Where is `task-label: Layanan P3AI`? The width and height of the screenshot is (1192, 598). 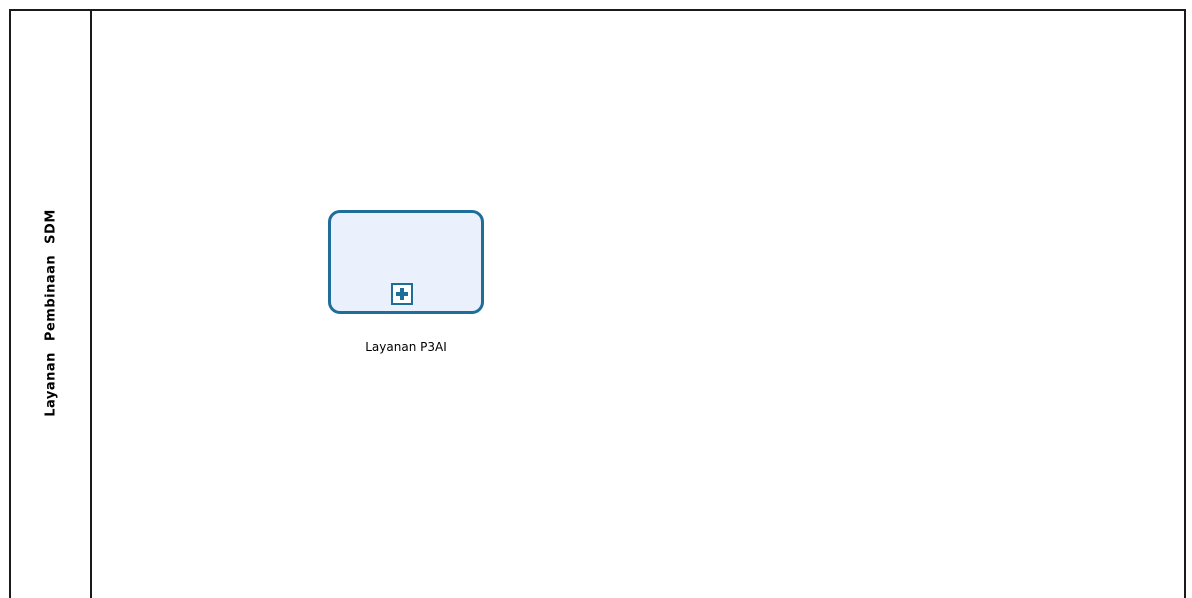
task-label: Layanan P3AI is located at coordinates (406, 347).